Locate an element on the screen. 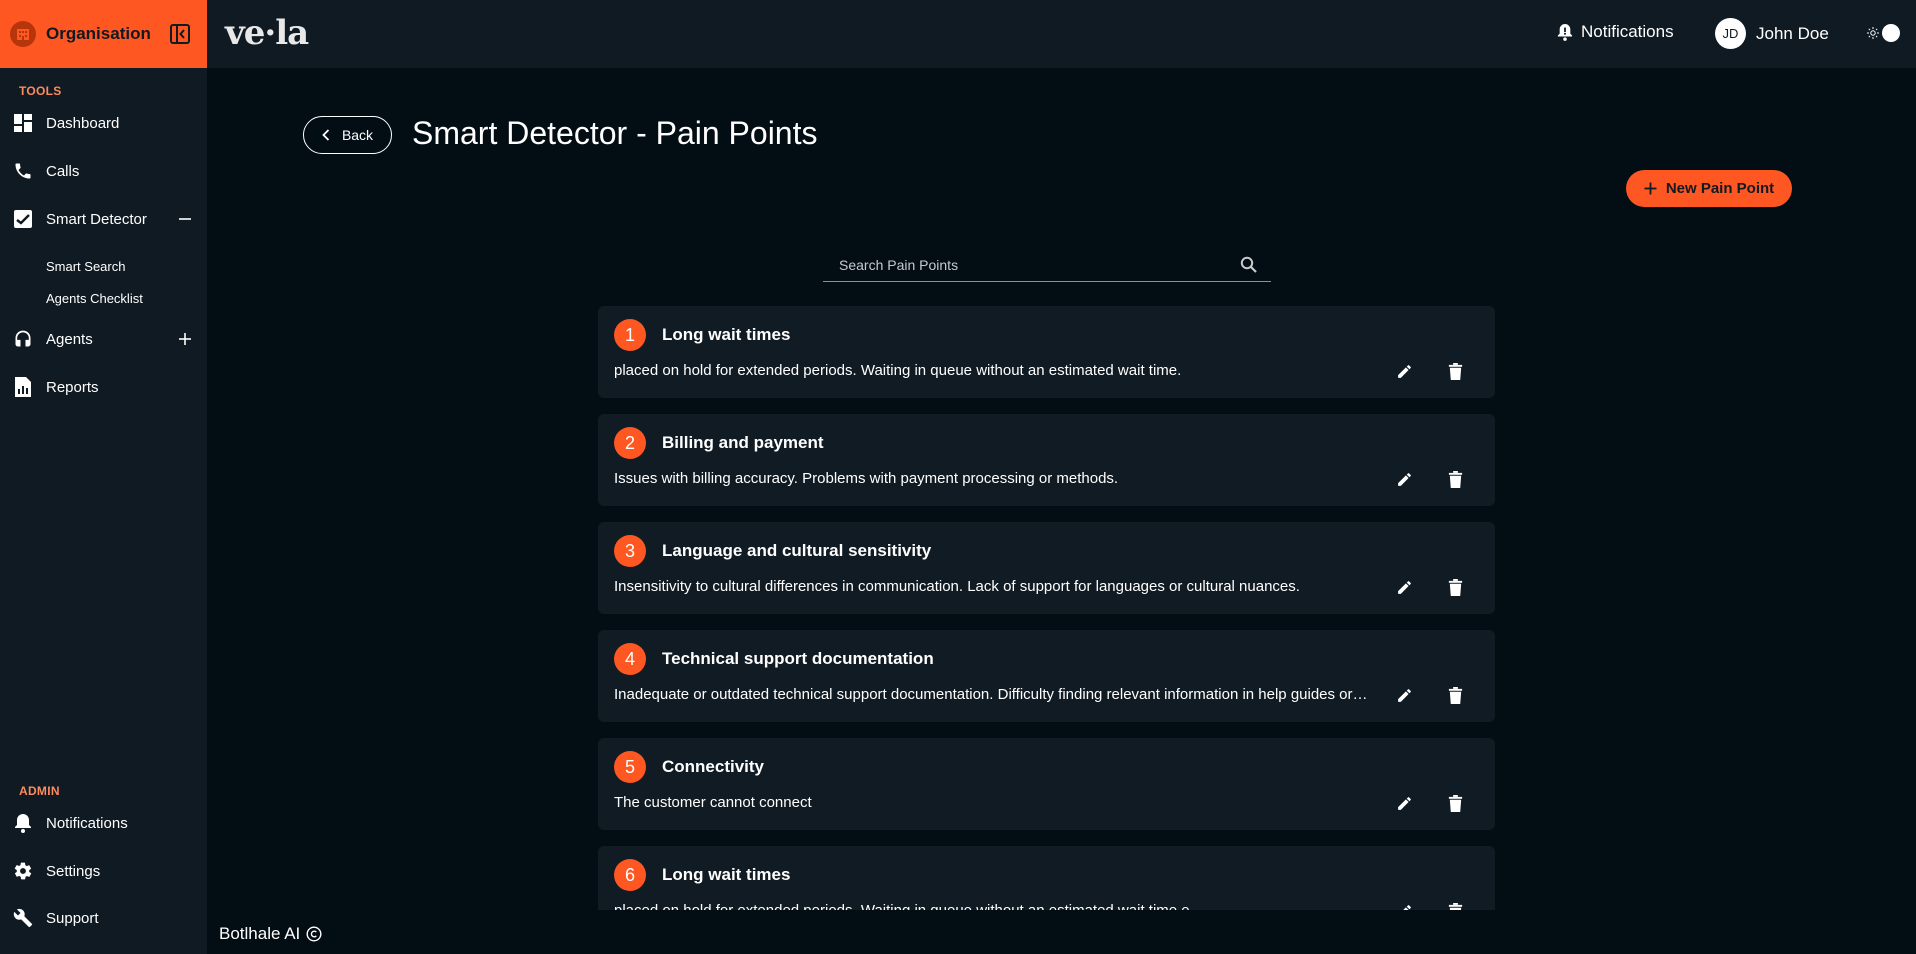 This screenshot has width=1916, height=954. pain-point-title: Billing and payment is located at coordinates (743, 442).